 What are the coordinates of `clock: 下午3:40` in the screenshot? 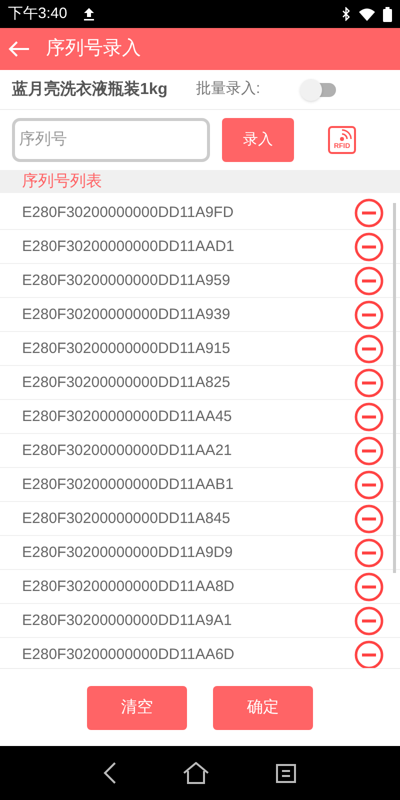 It's located at (38, 14).